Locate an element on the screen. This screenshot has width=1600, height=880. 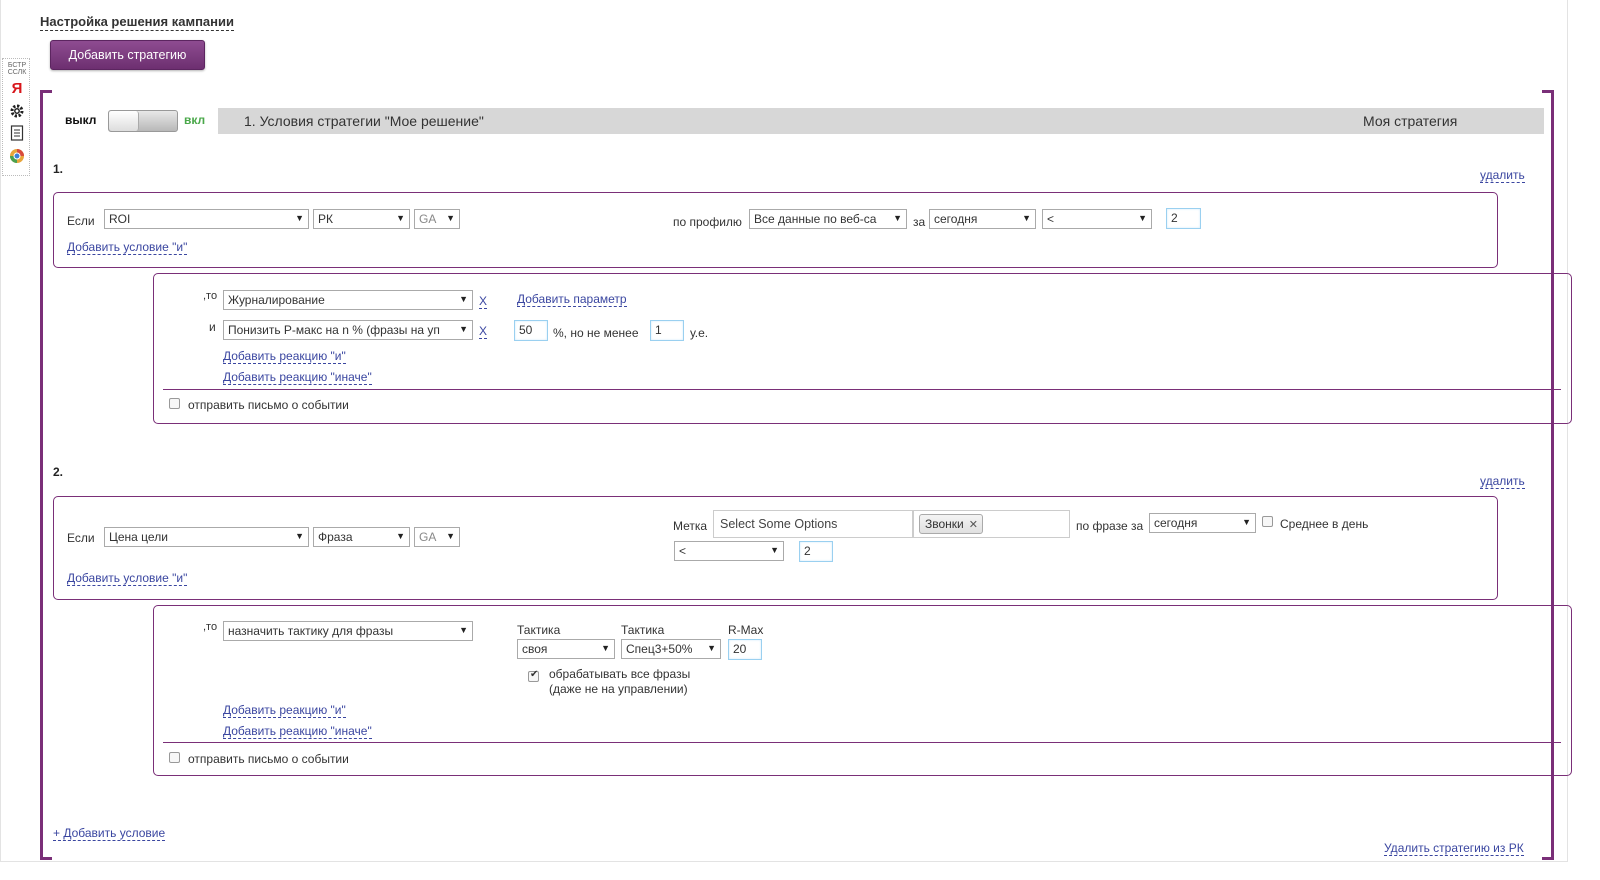
chrome-icon is located at coordinates (17, 157).